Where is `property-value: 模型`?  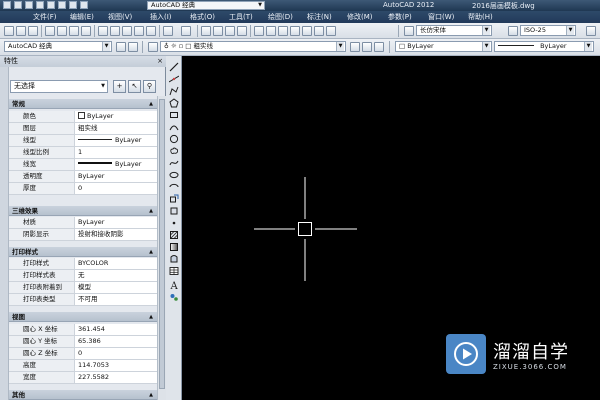
property-value: 模型 is located at coordinates (116, 287).